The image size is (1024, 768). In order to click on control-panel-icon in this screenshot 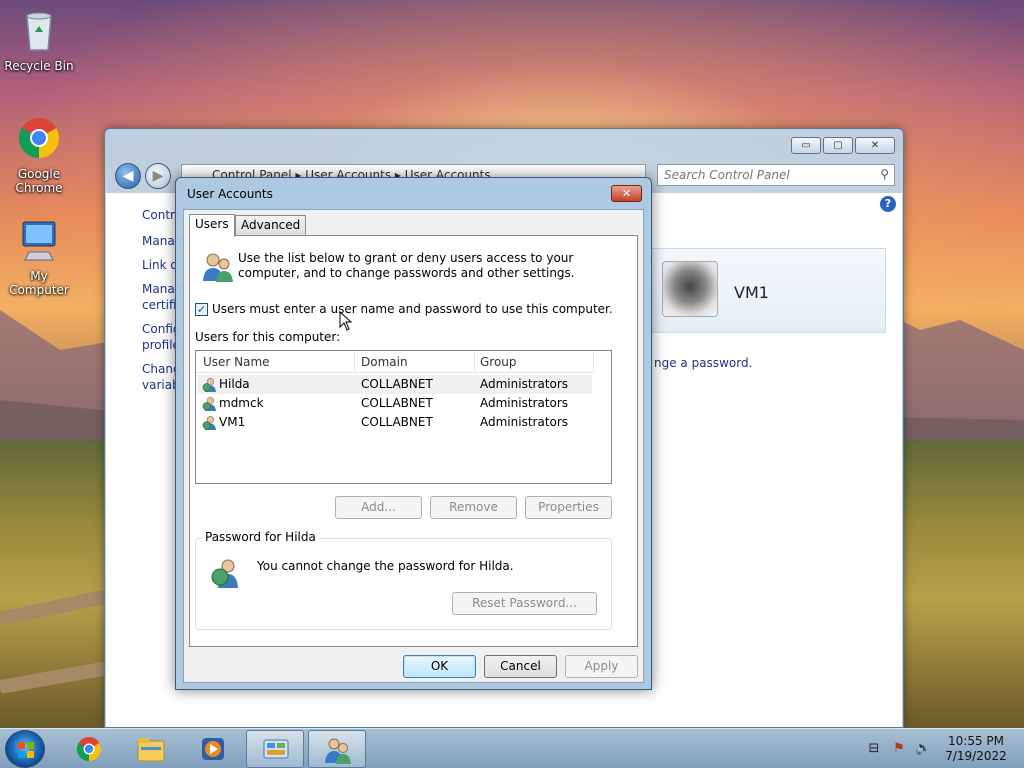, I will do `click(276, 749)`.